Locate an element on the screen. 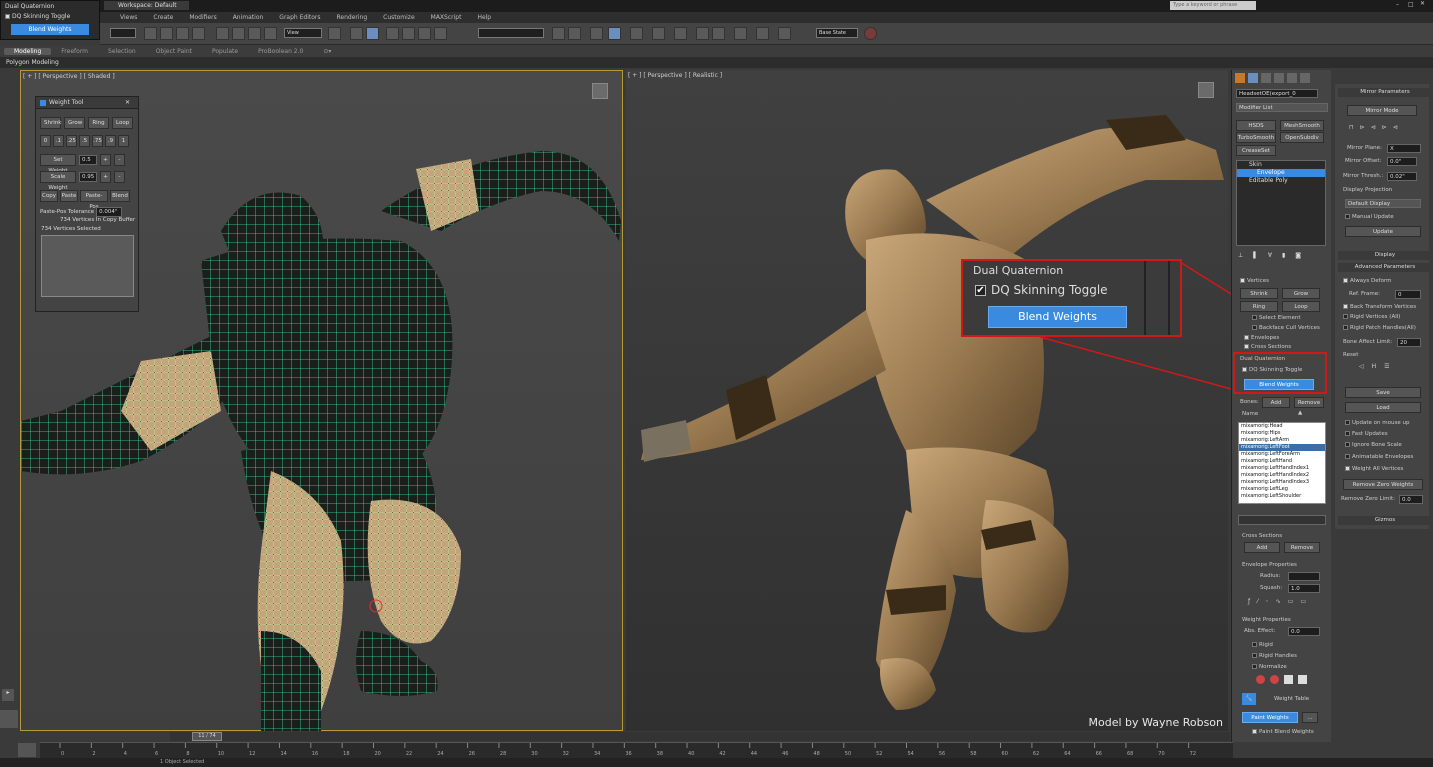 The image size is (1433, 767). stack-item-skin: Skin is located at coordinates (1281, 165).